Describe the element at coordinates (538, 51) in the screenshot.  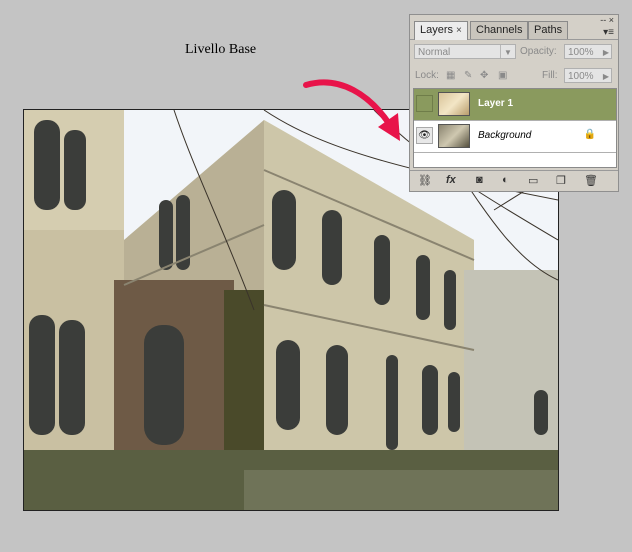
I see `opacity-label: Opacity:` at that location.